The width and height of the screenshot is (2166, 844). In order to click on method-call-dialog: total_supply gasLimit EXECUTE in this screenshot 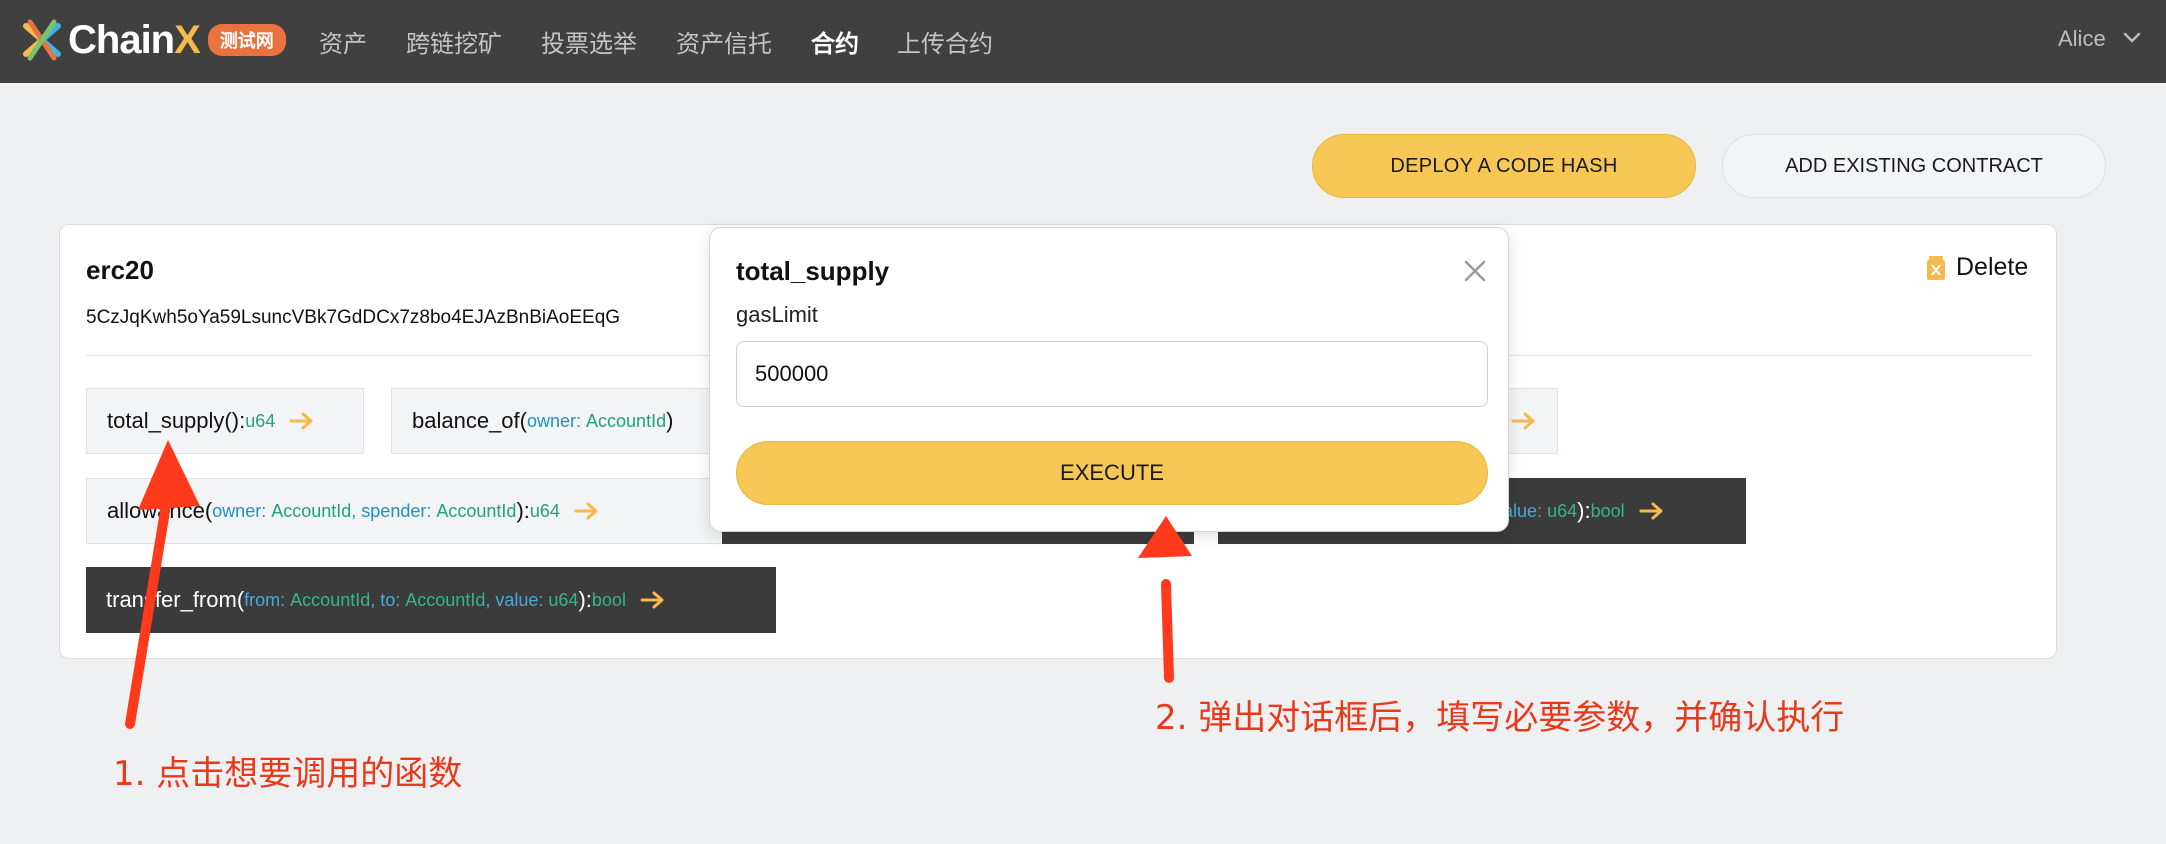, I will do `click(1109, 379)`.